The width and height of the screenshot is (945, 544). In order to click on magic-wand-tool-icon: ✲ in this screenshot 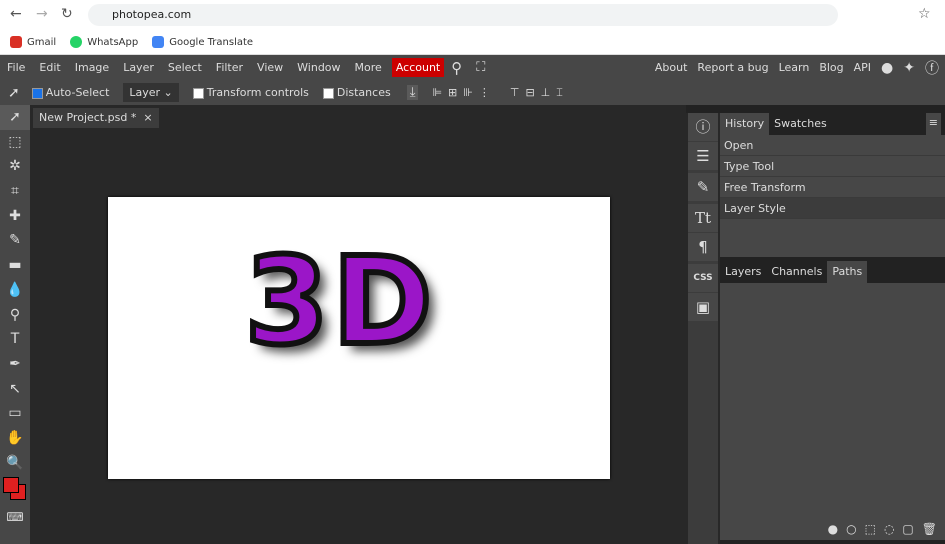, I will do `click(15, 166)`.